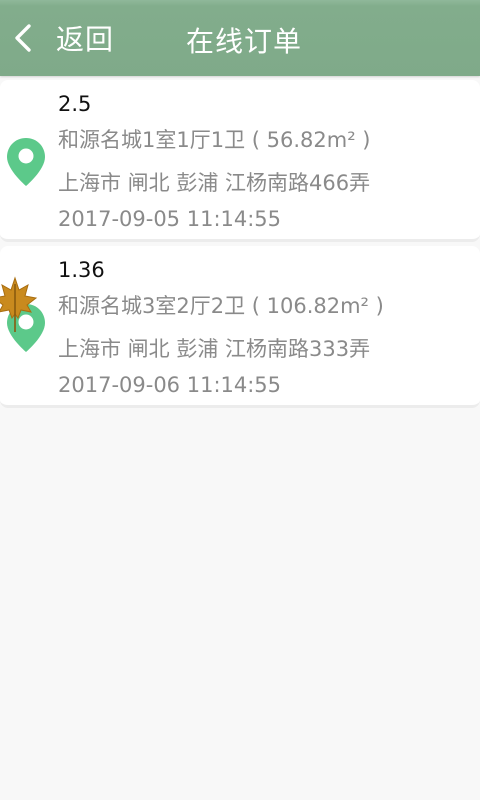 Image resolution: width=480 pixels, height=800 pixels. Describe the element at coordinates (23, 38) in the screenshot. I see `chevron-left-icon` at that location.